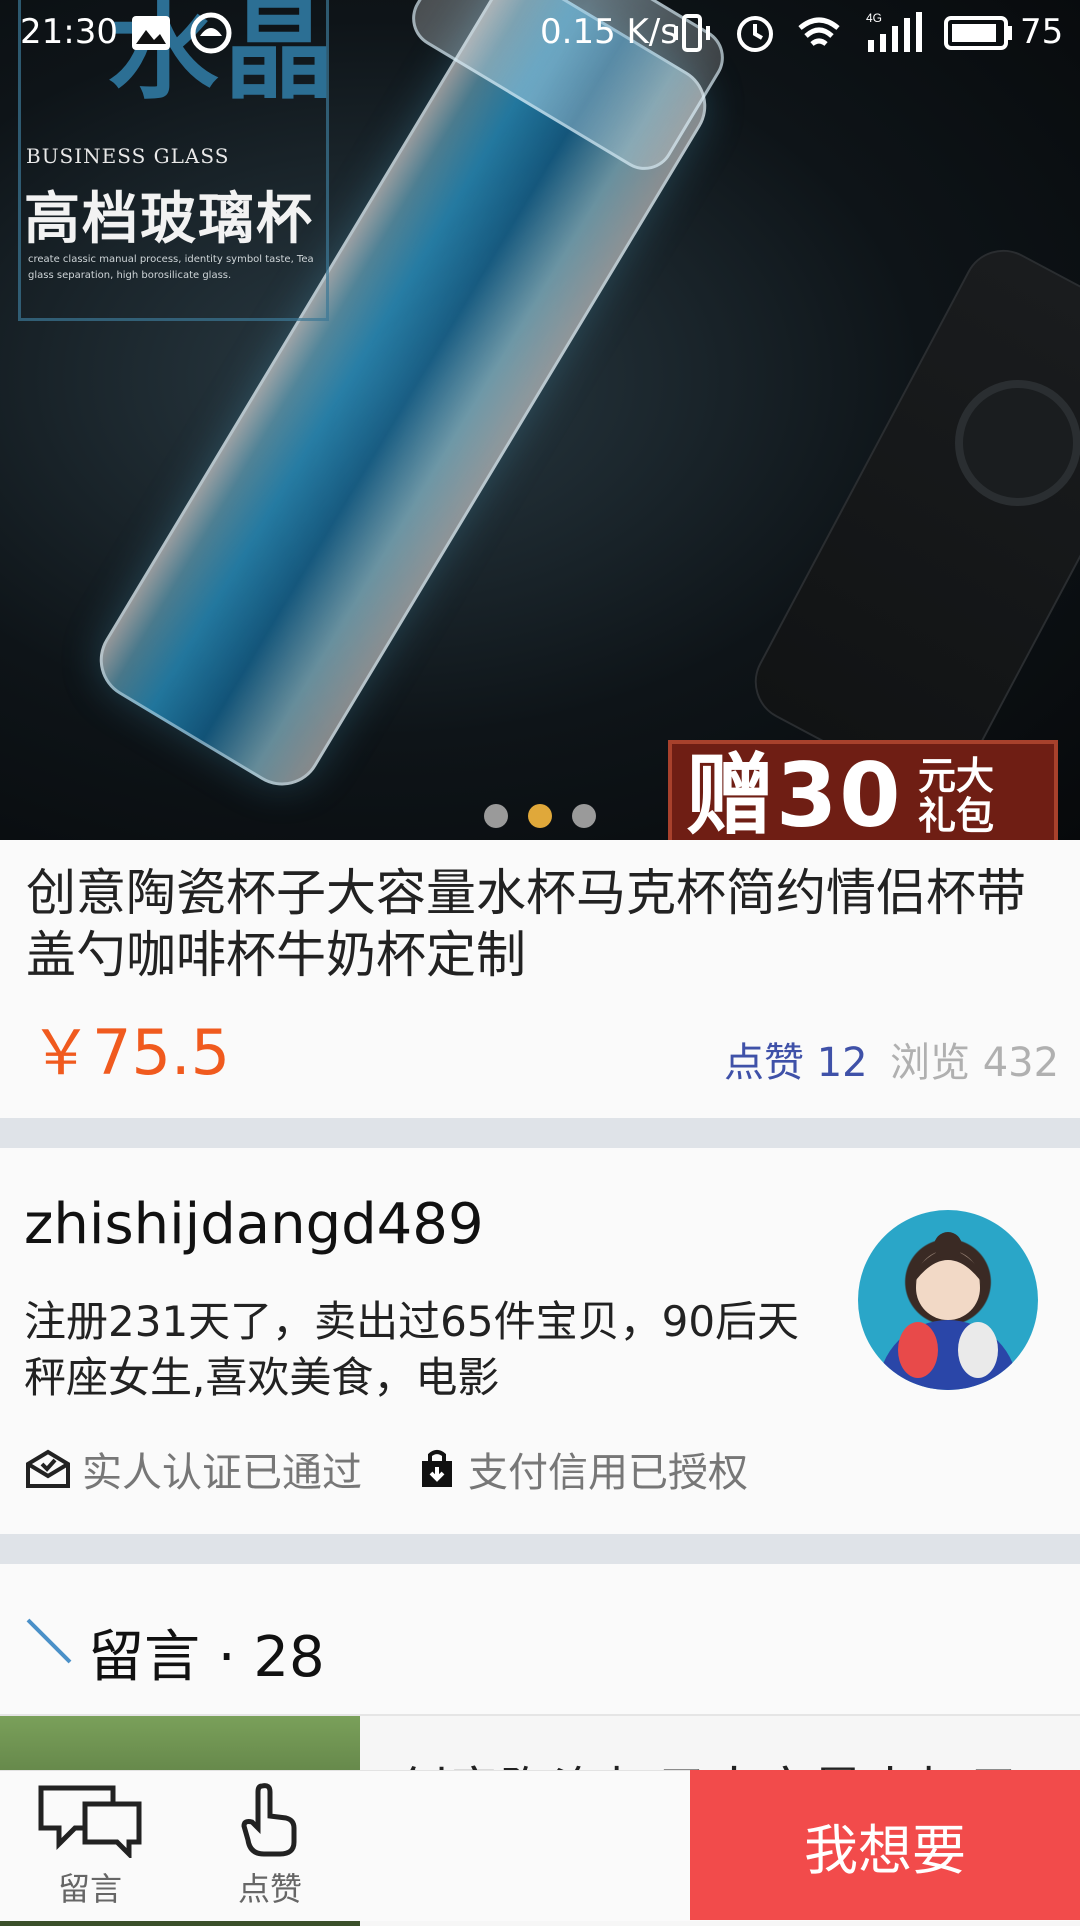 This screenshot has width=1080, height=1926. Describe the element at coordinates (894, 31) in the screenshot. I see `cell-signal-icon: 4G` at that location.